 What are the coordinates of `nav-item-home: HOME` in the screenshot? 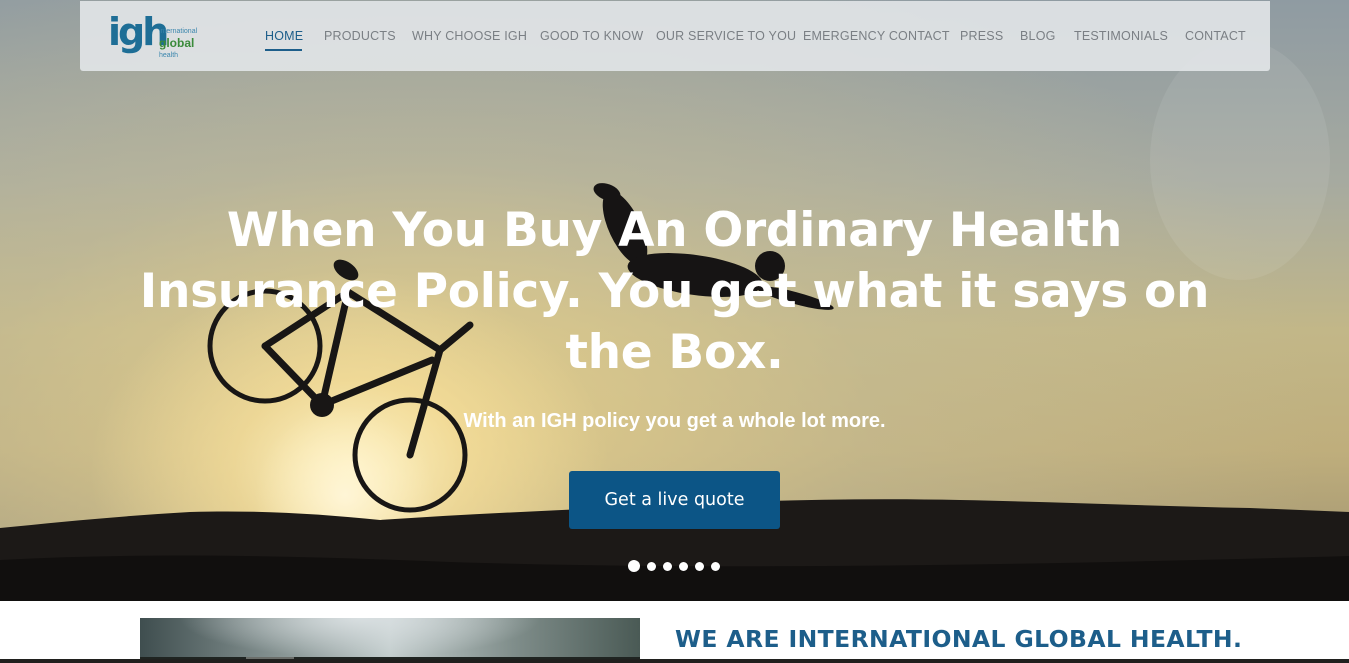 It's located at (284, 38).